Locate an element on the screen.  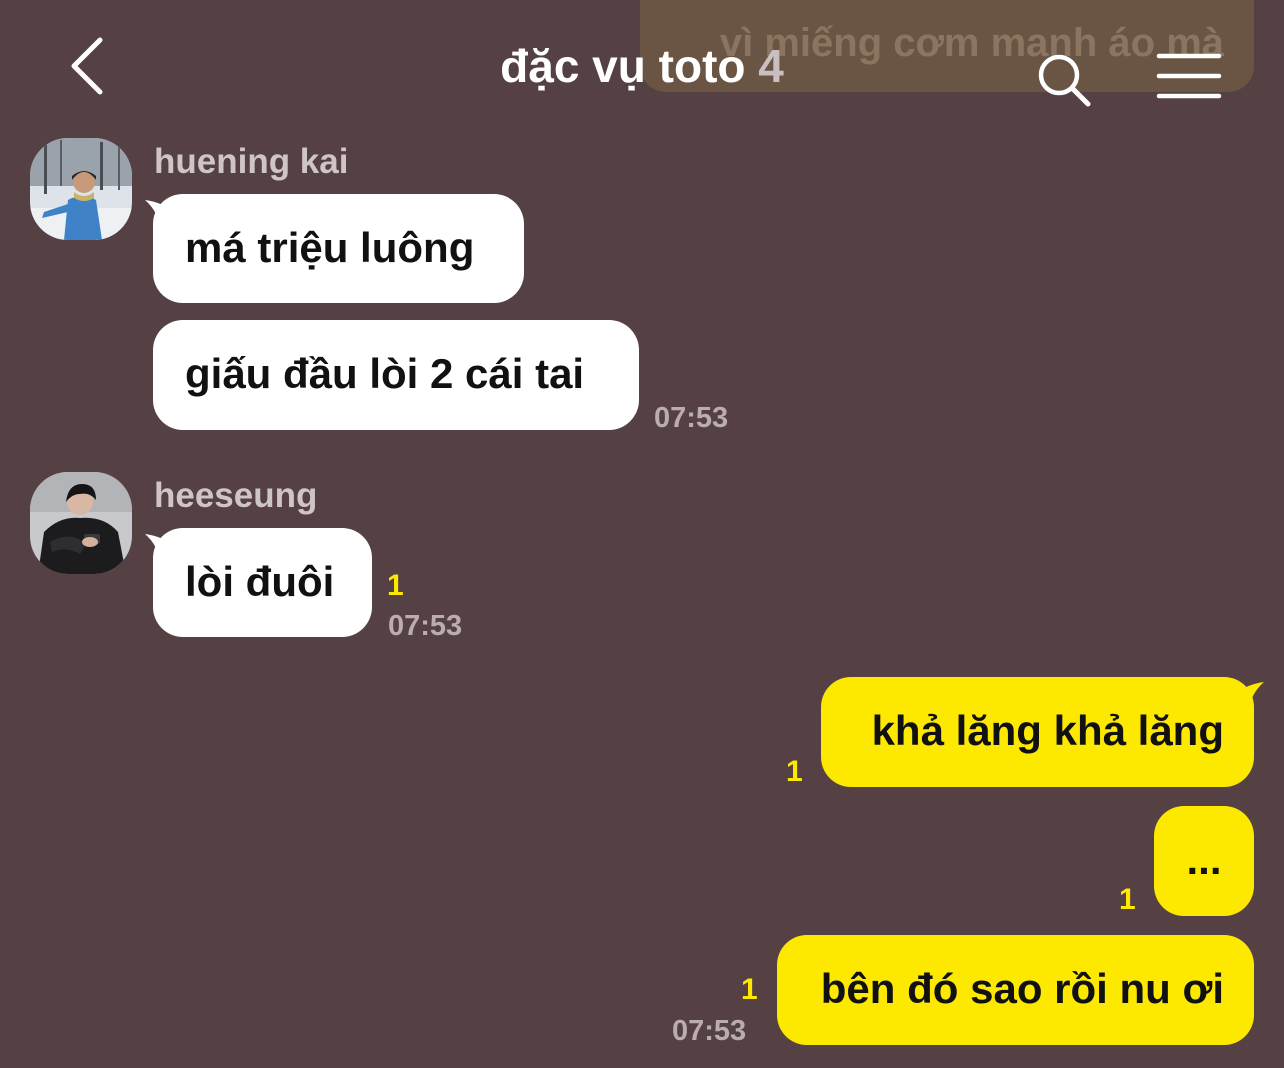
pinned-notice-text: vì miếng cơm manh áo mà is located at coordinates (971, 43).